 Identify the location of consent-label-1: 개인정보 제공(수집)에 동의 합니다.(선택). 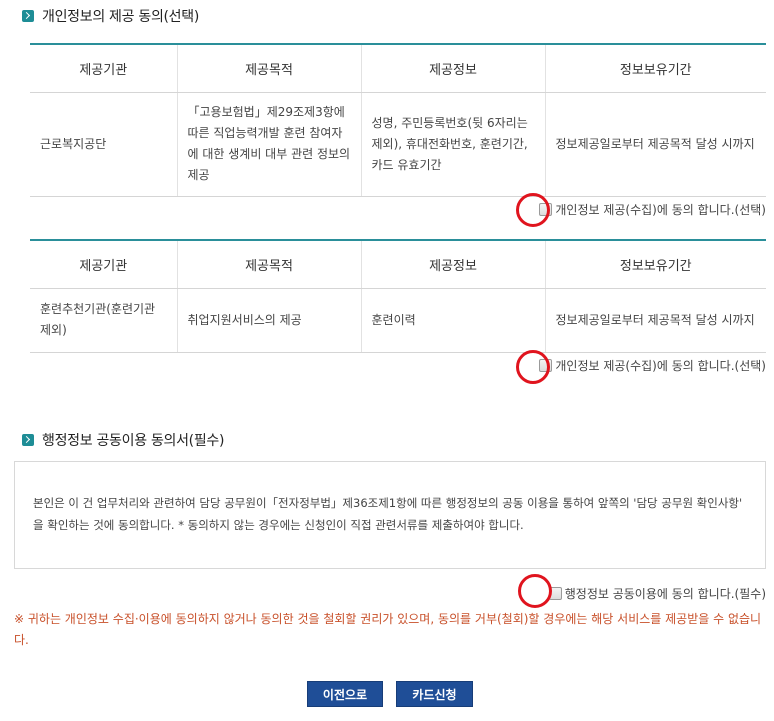
(660, 210).